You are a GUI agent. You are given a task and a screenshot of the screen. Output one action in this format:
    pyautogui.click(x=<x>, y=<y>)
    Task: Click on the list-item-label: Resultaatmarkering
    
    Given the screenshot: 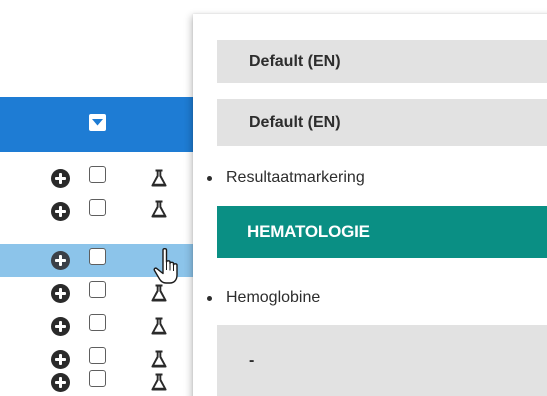 What is the action you would take?
    pyautogui.click(x=295, y=177)
    